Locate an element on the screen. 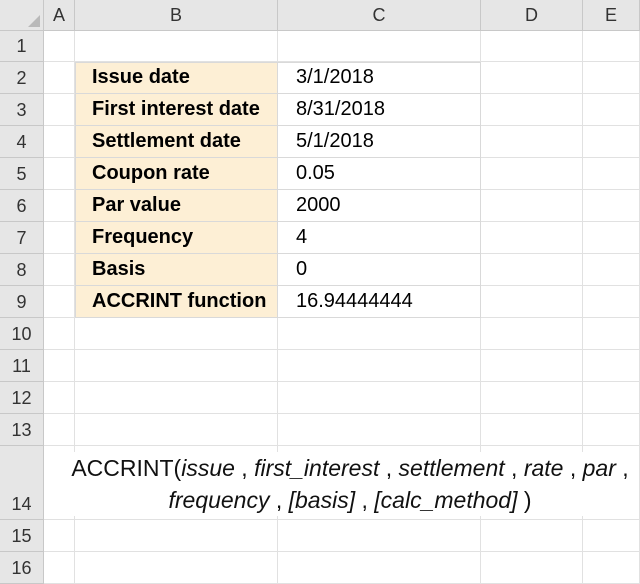  row-header-3: 3 is located at coordinates (22, 110).